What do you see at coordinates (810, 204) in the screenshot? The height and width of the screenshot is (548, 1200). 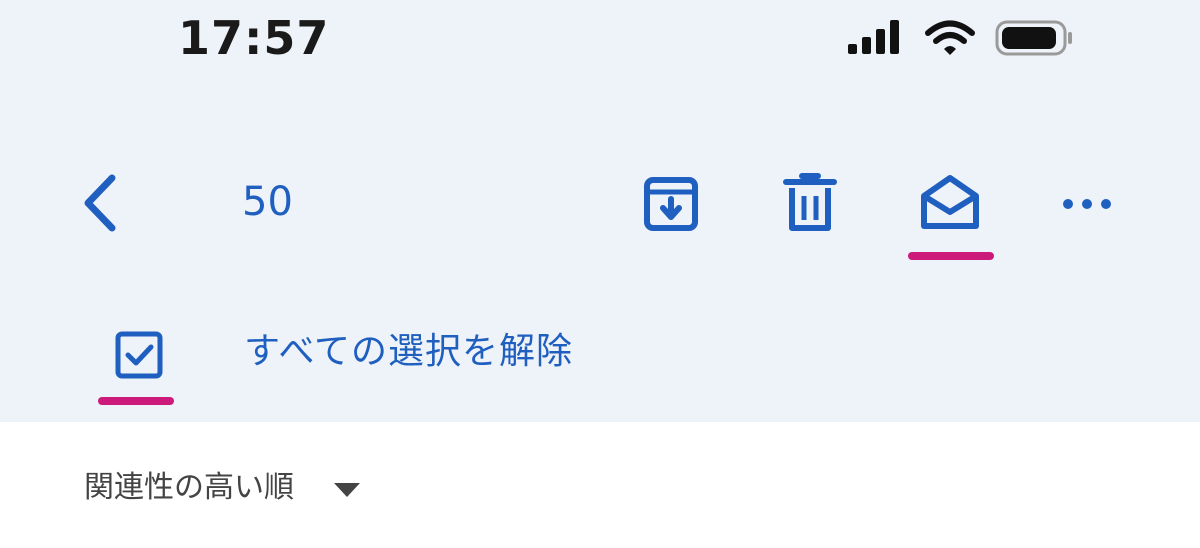 I see `trash-icon` at bounding box center [810, 204].